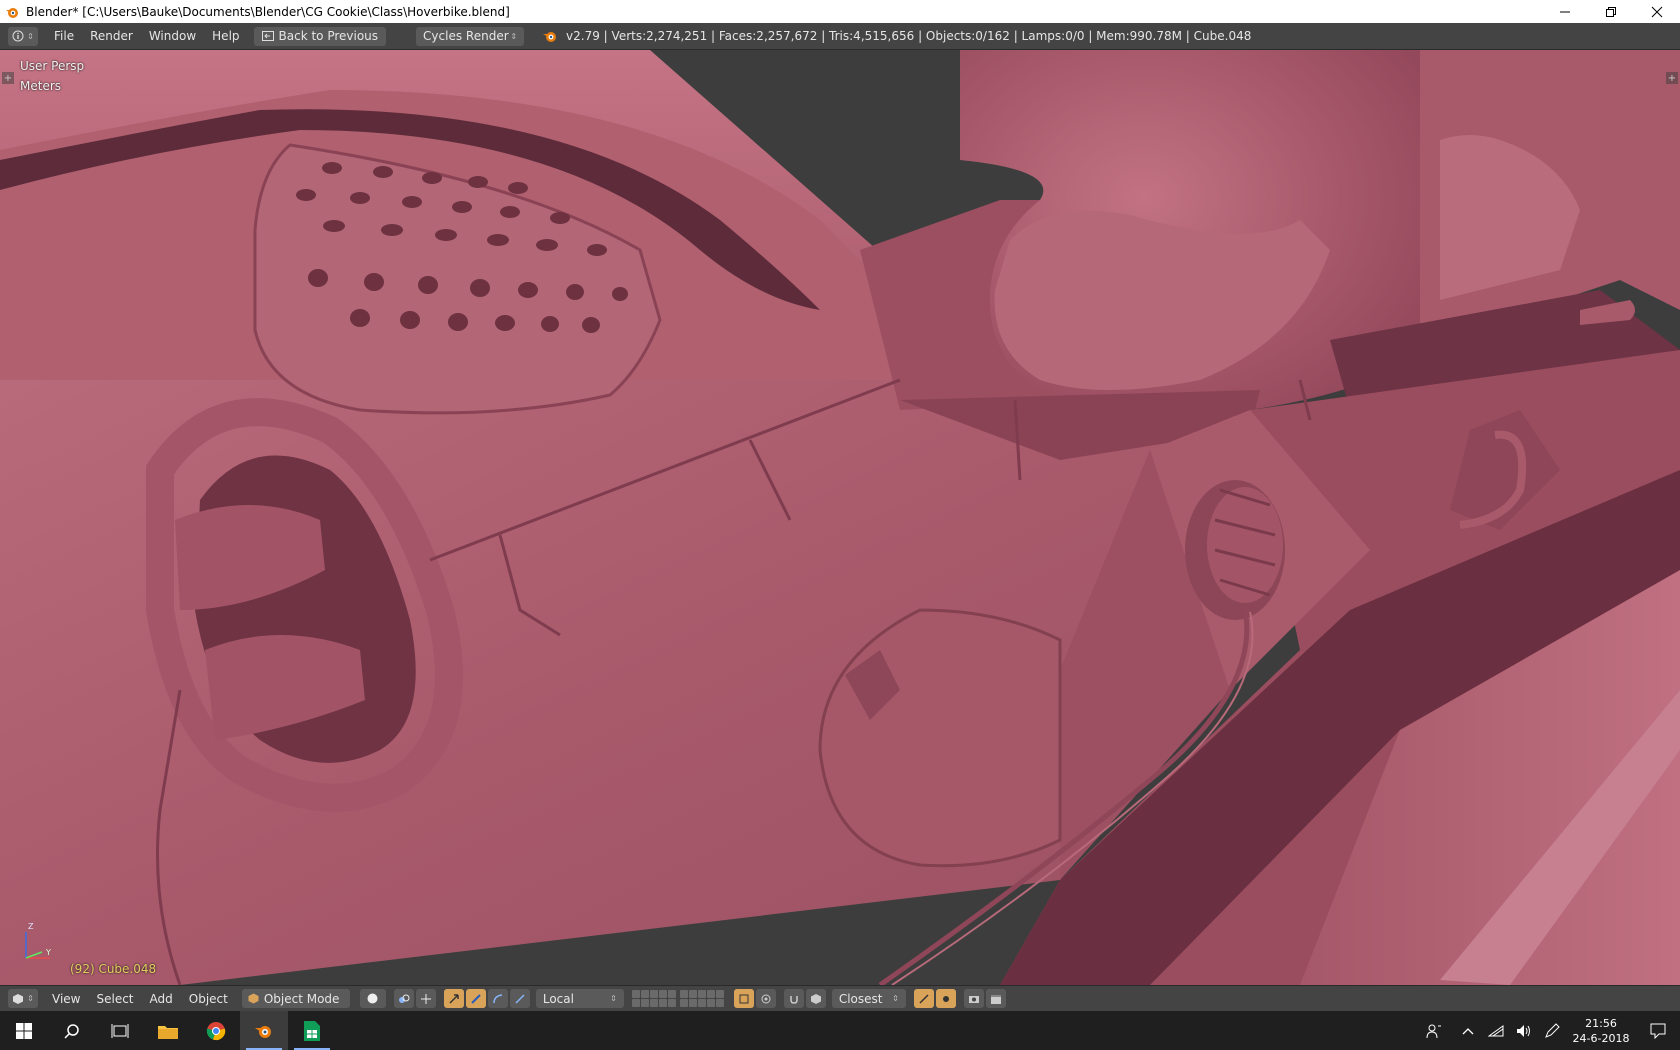 The height and width of the screenshot is (1050, 1680). I want to click on axis-z-label: Z, so click(31, 926).